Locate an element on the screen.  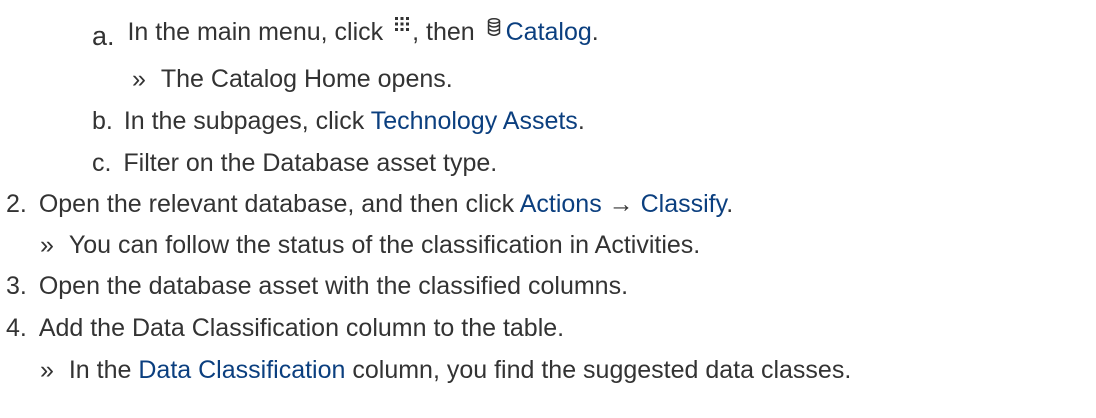
result-text: The Catalog Home opens. is located at coordinates (306, 79).